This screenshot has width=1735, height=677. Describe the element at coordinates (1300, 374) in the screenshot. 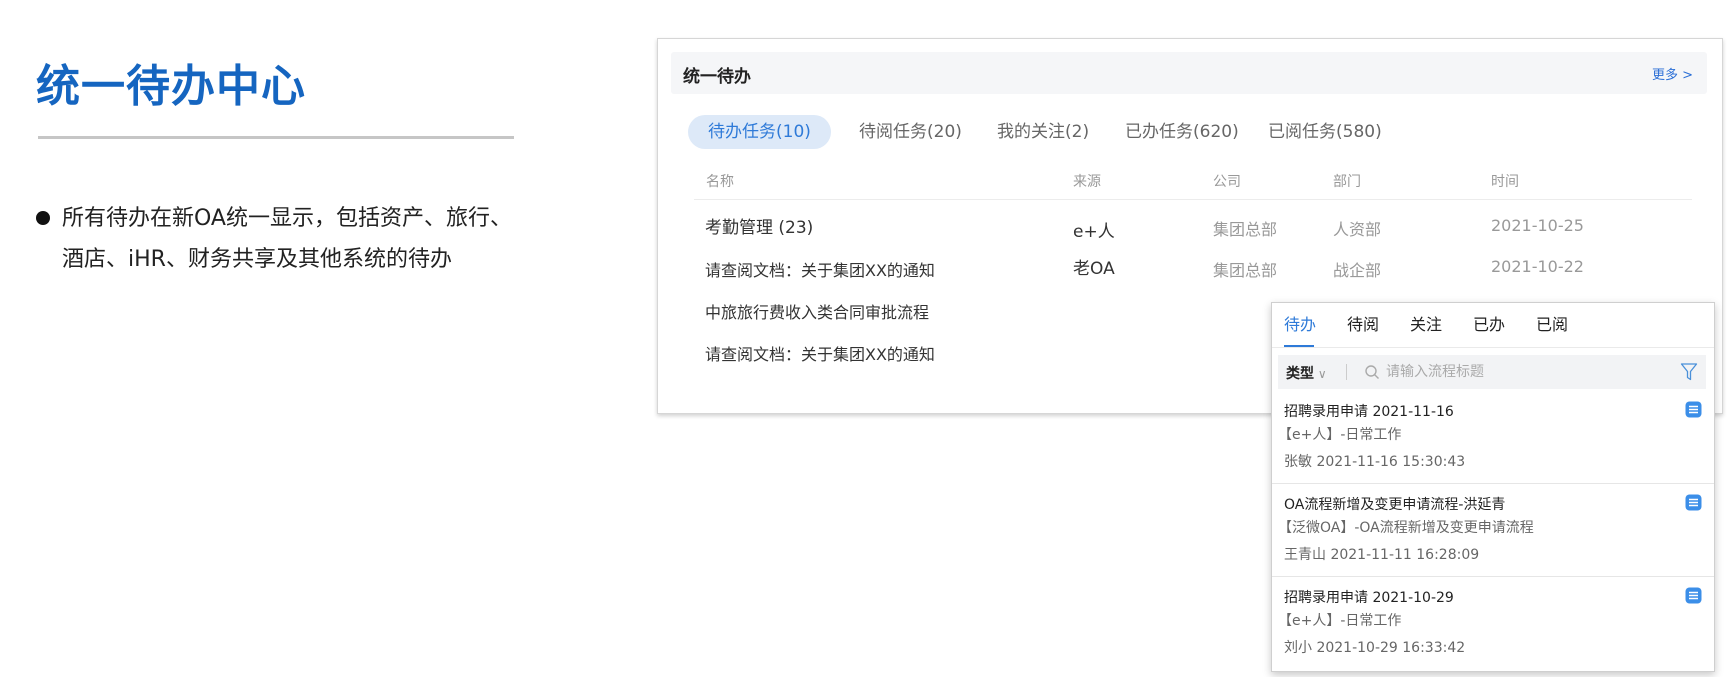

I see `type-filter-label: 类型` at that location.